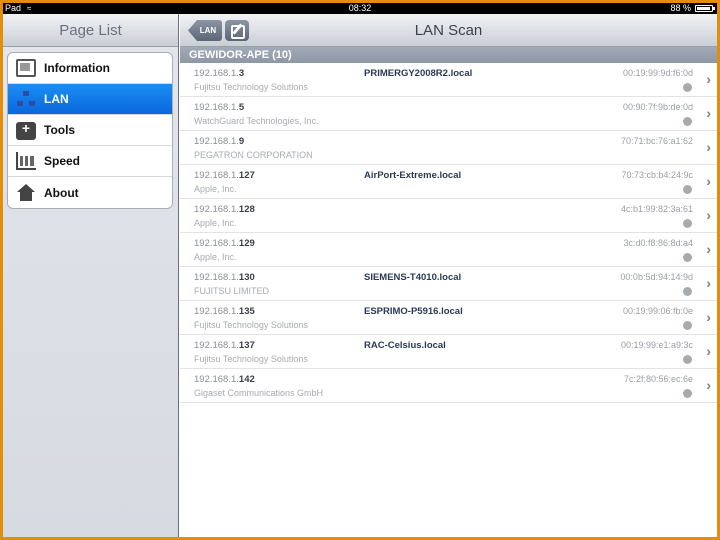  I want to click on device-ip: 192.168.1.137, so click(224, 345).